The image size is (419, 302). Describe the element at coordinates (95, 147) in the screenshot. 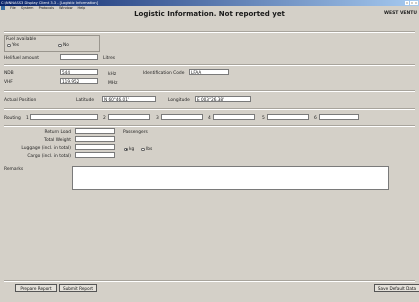

I see `luggage-input` at that location.